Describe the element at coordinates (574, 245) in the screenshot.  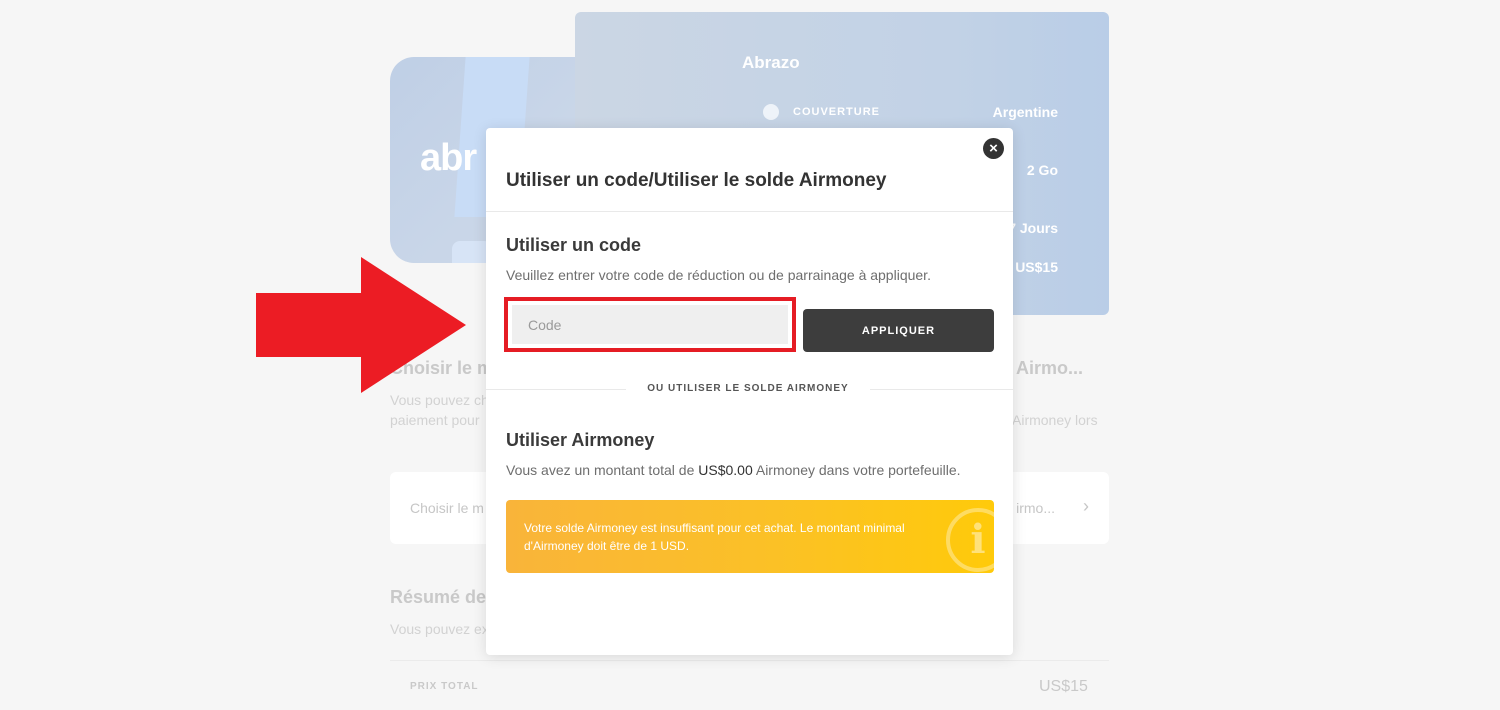
I see `code-section-title: Utiliser un code` at that location.